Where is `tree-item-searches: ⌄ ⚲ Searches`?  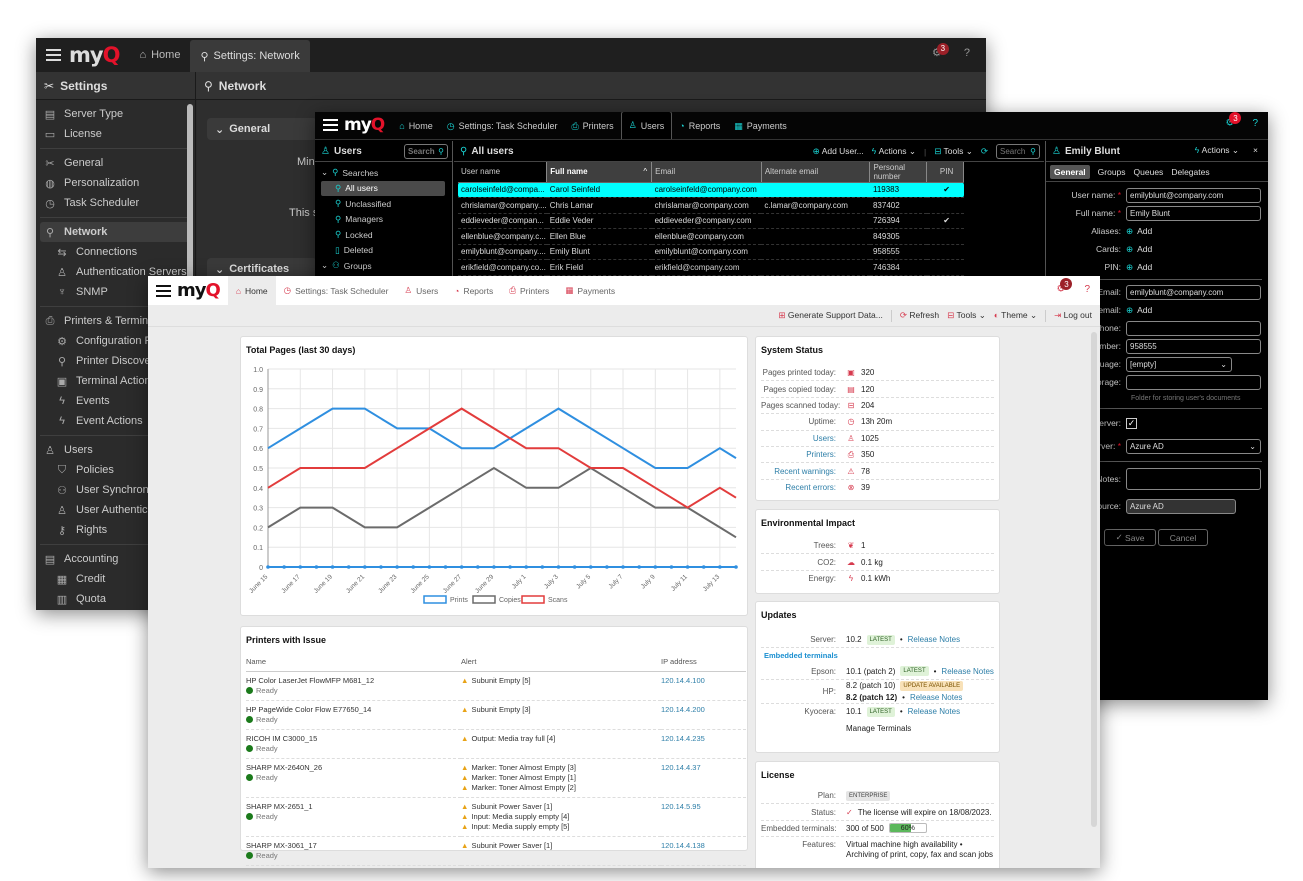
tree-item-searches: ⌄ ⚲ Searches is located at coordinates (383, 173).